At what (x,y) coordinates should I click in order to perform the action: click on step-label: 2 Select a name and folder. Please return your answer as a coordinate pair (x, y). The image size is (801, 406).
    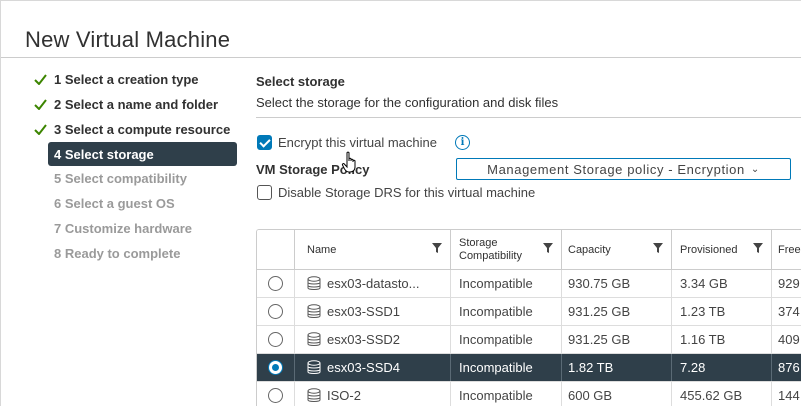
    Looking at the image, I should click on (136, 104).